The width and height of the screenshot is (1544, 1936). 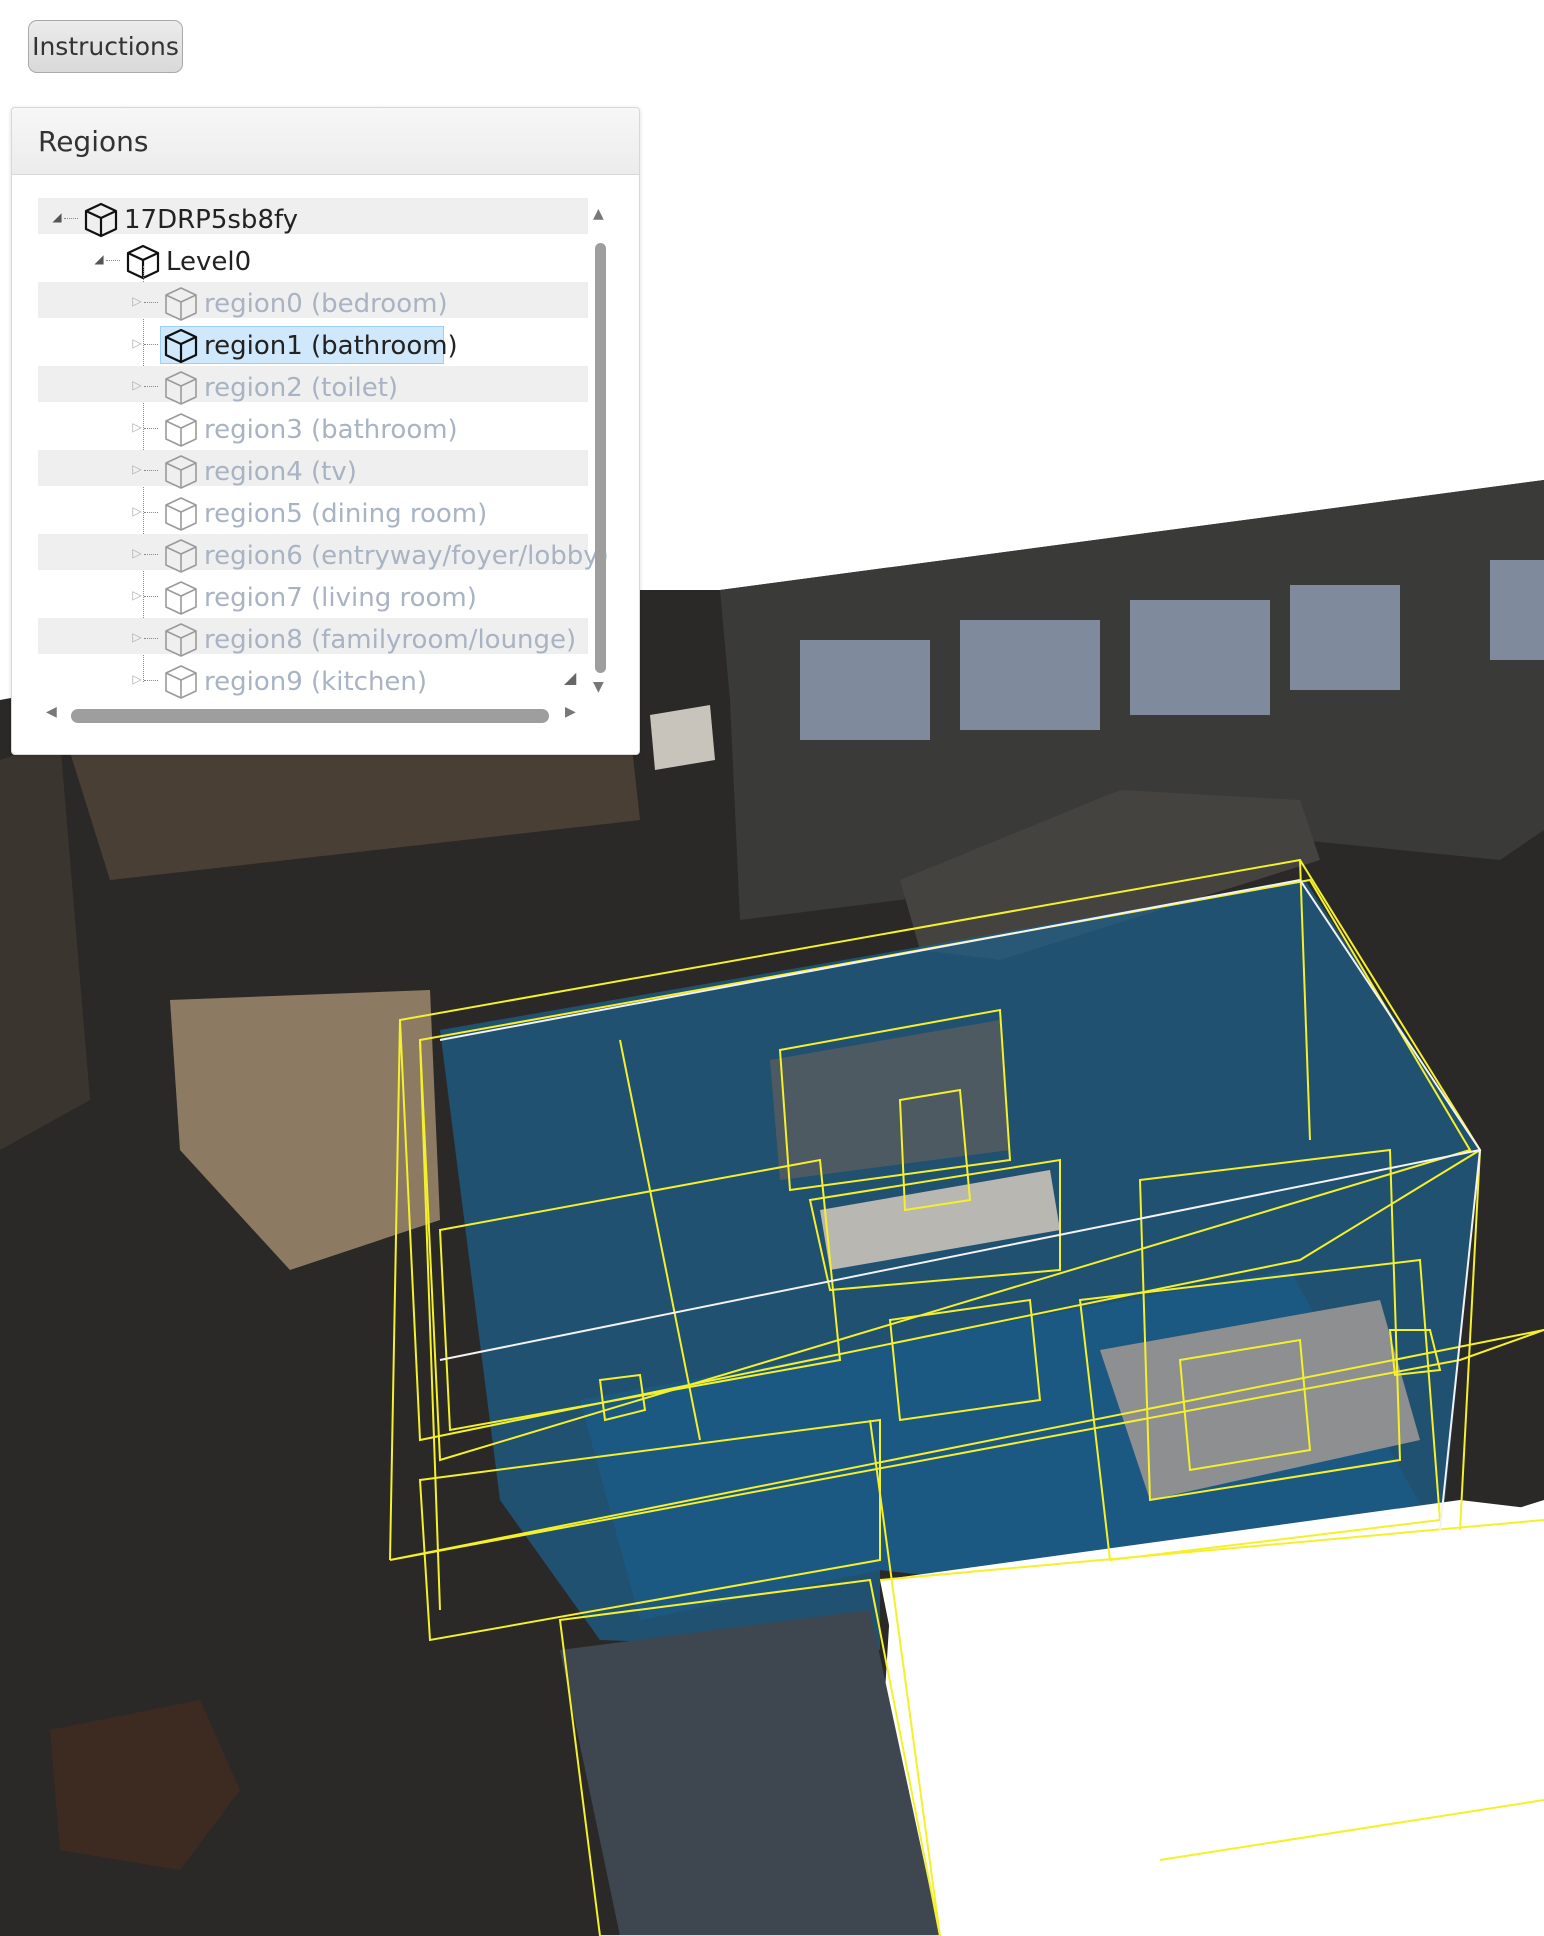 What do you see at coordinates (313, 216) in the screenshot?
I see `tree-row-stripe` at bounding box center [313, 216].